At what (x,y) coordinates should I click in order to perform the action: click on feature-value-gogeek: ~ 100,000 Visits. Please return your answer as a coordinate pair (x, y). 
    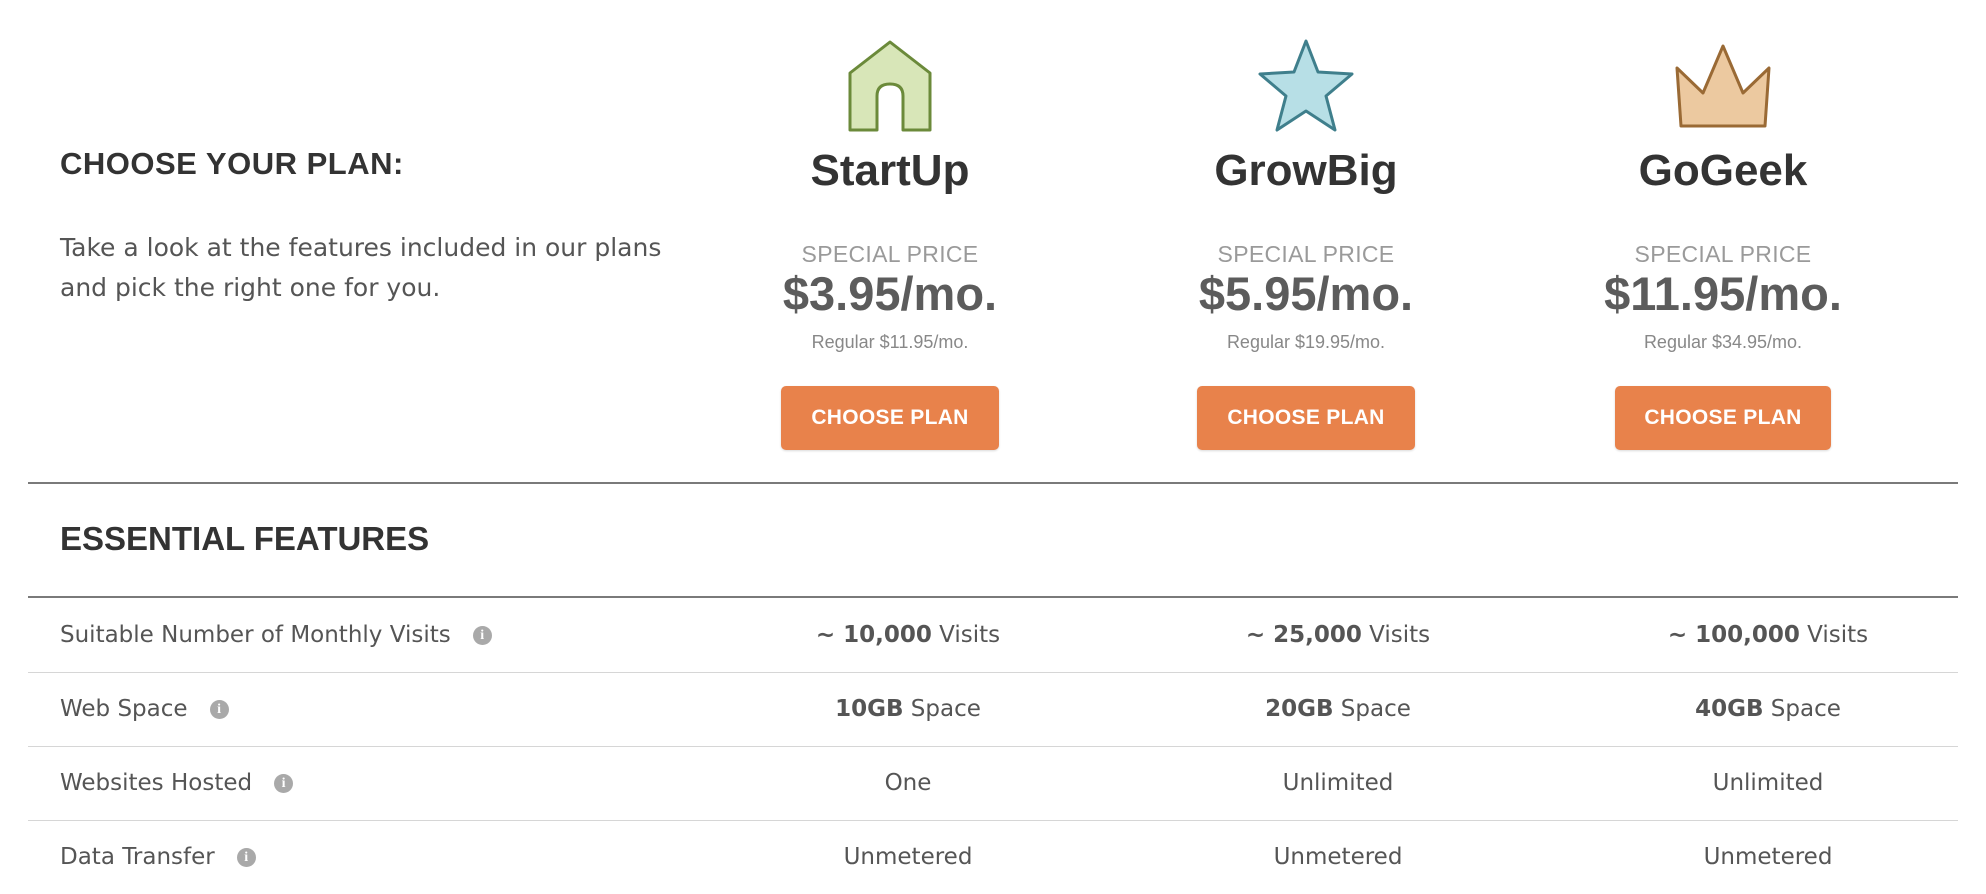
    Looking at the image, I should click on (1768, 635).